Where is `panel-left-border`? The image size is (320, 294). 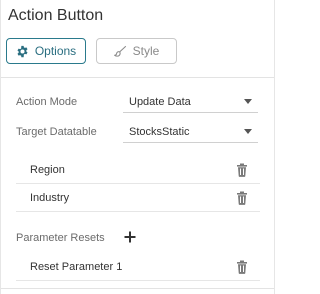 panel-left-border is located at coordinates (0, 147).